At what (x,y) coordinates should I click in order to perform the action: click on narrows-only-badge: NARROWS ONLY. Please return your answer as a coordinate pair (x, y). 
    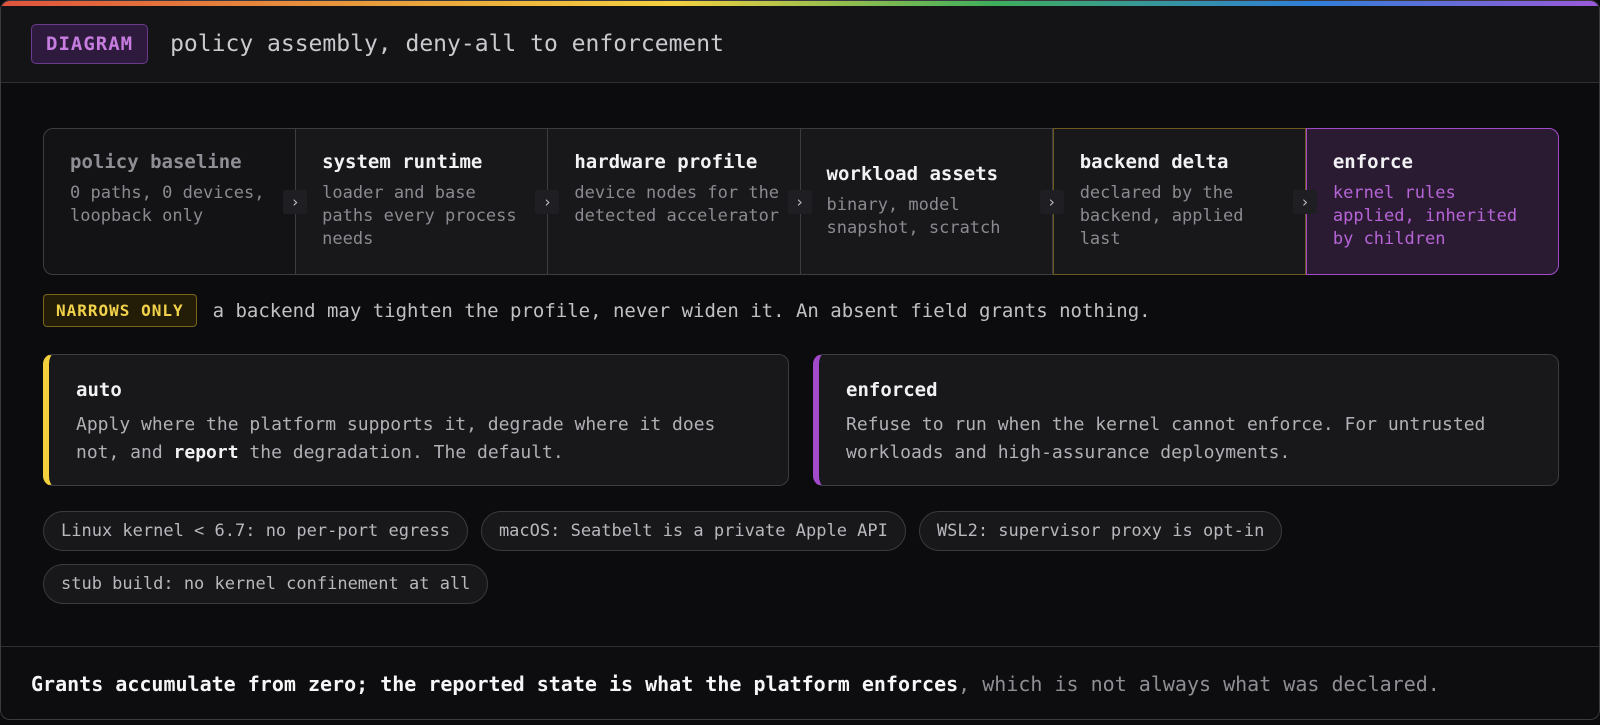
    Looking at the image, I should click on (120, 310).